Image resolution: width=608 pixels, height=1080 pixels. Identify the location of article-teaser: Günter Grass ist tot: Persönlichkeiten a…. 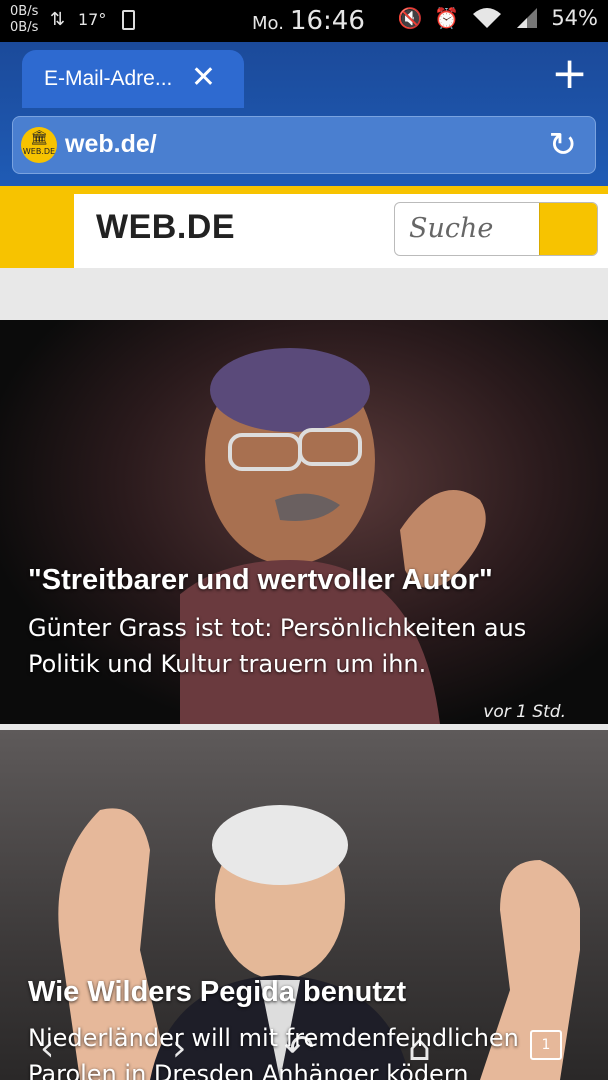
(308, 646).